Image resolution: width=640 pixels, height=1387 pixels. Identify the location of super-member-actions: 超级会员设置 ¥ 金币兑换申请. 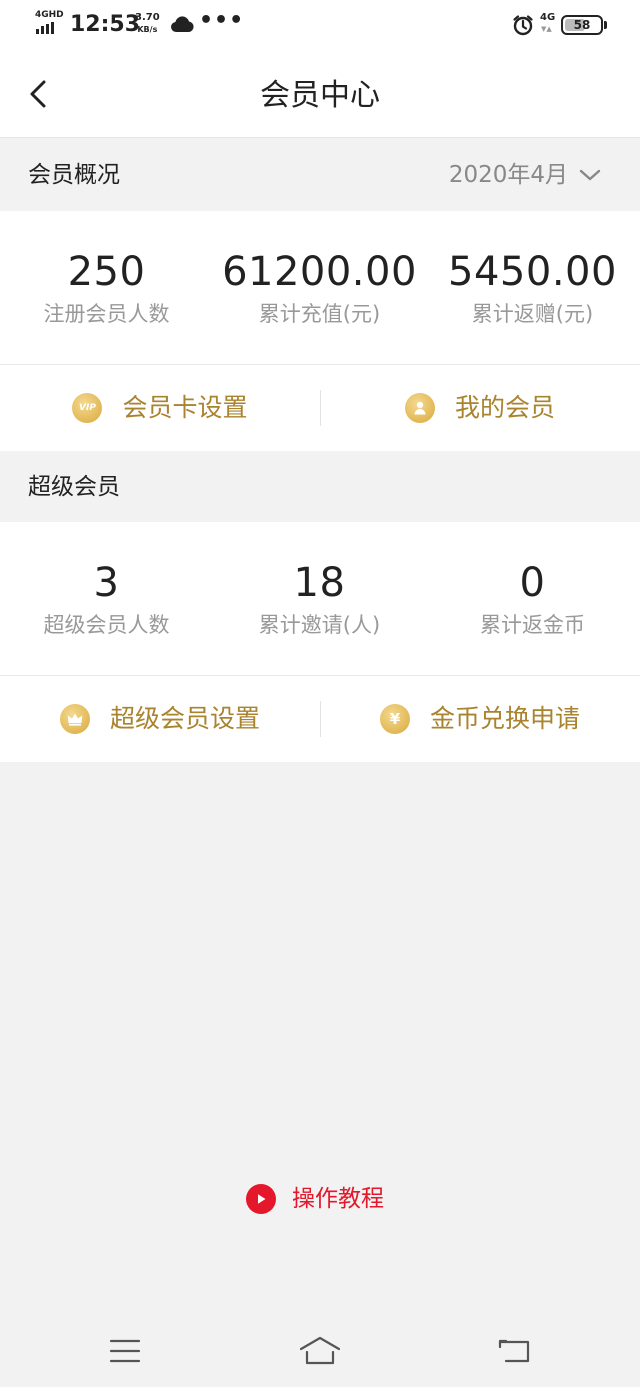
(320, 719).